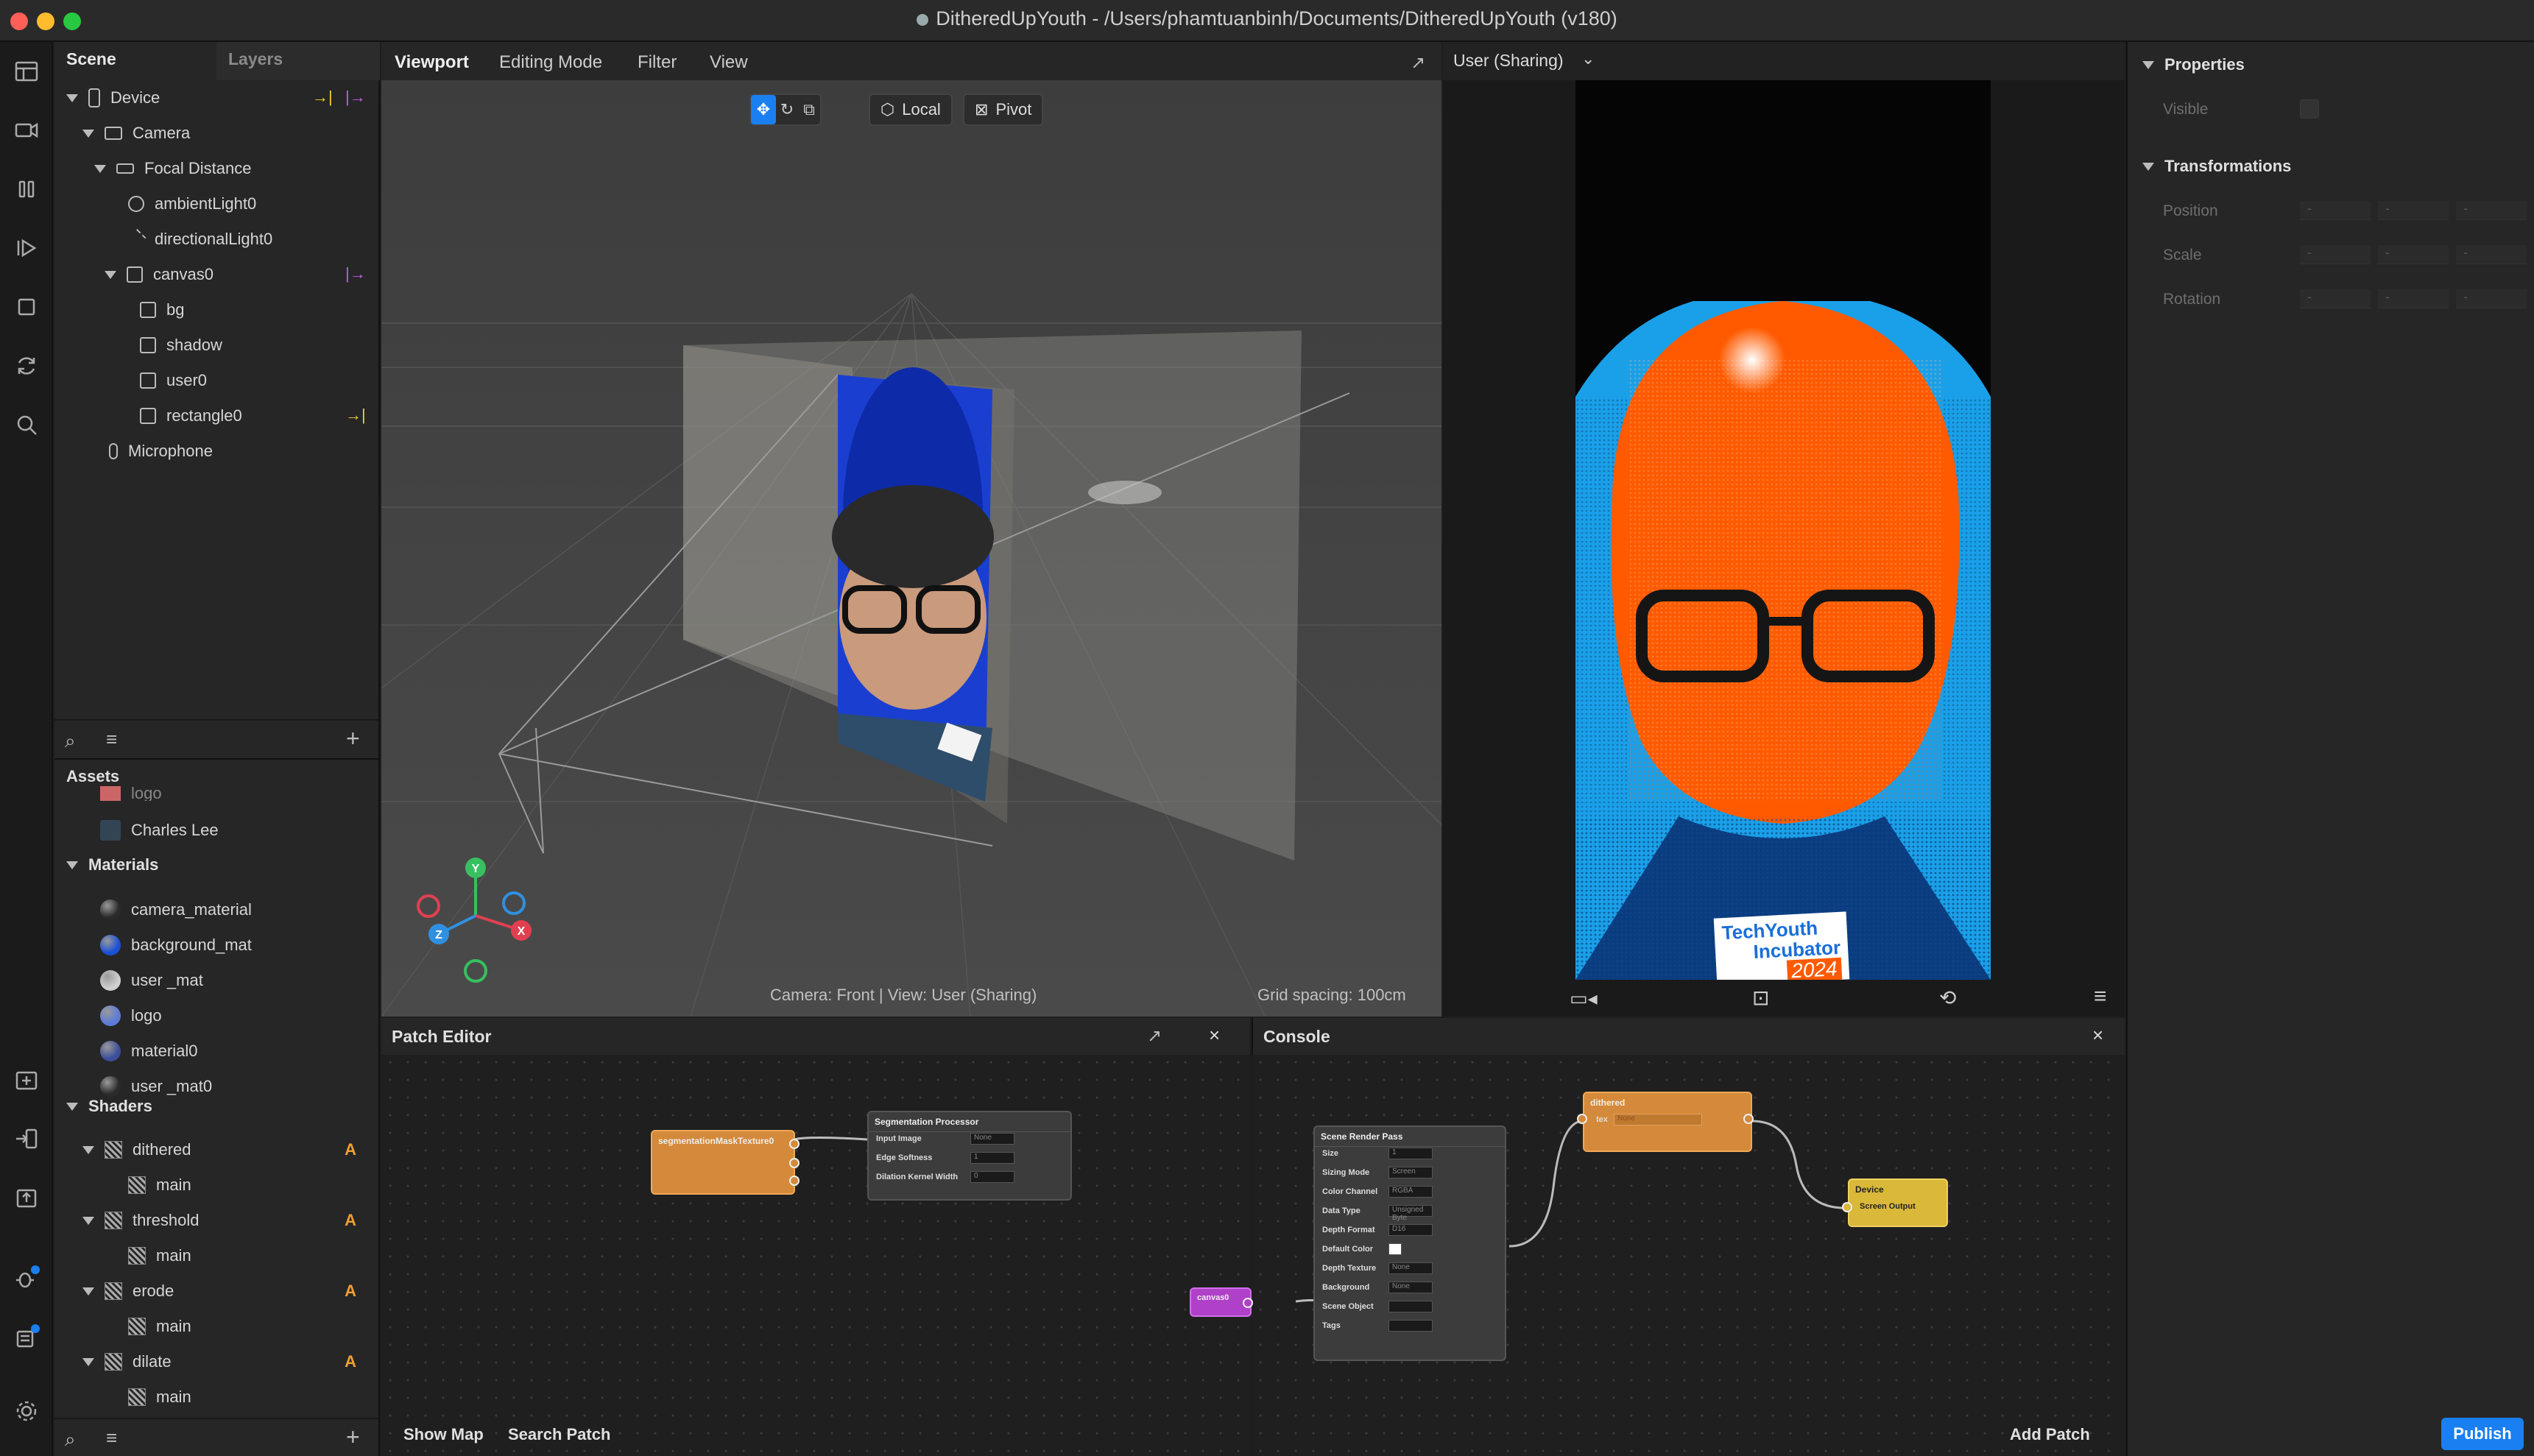  I want to click on tree-item-device: Device, so click(113, 98).